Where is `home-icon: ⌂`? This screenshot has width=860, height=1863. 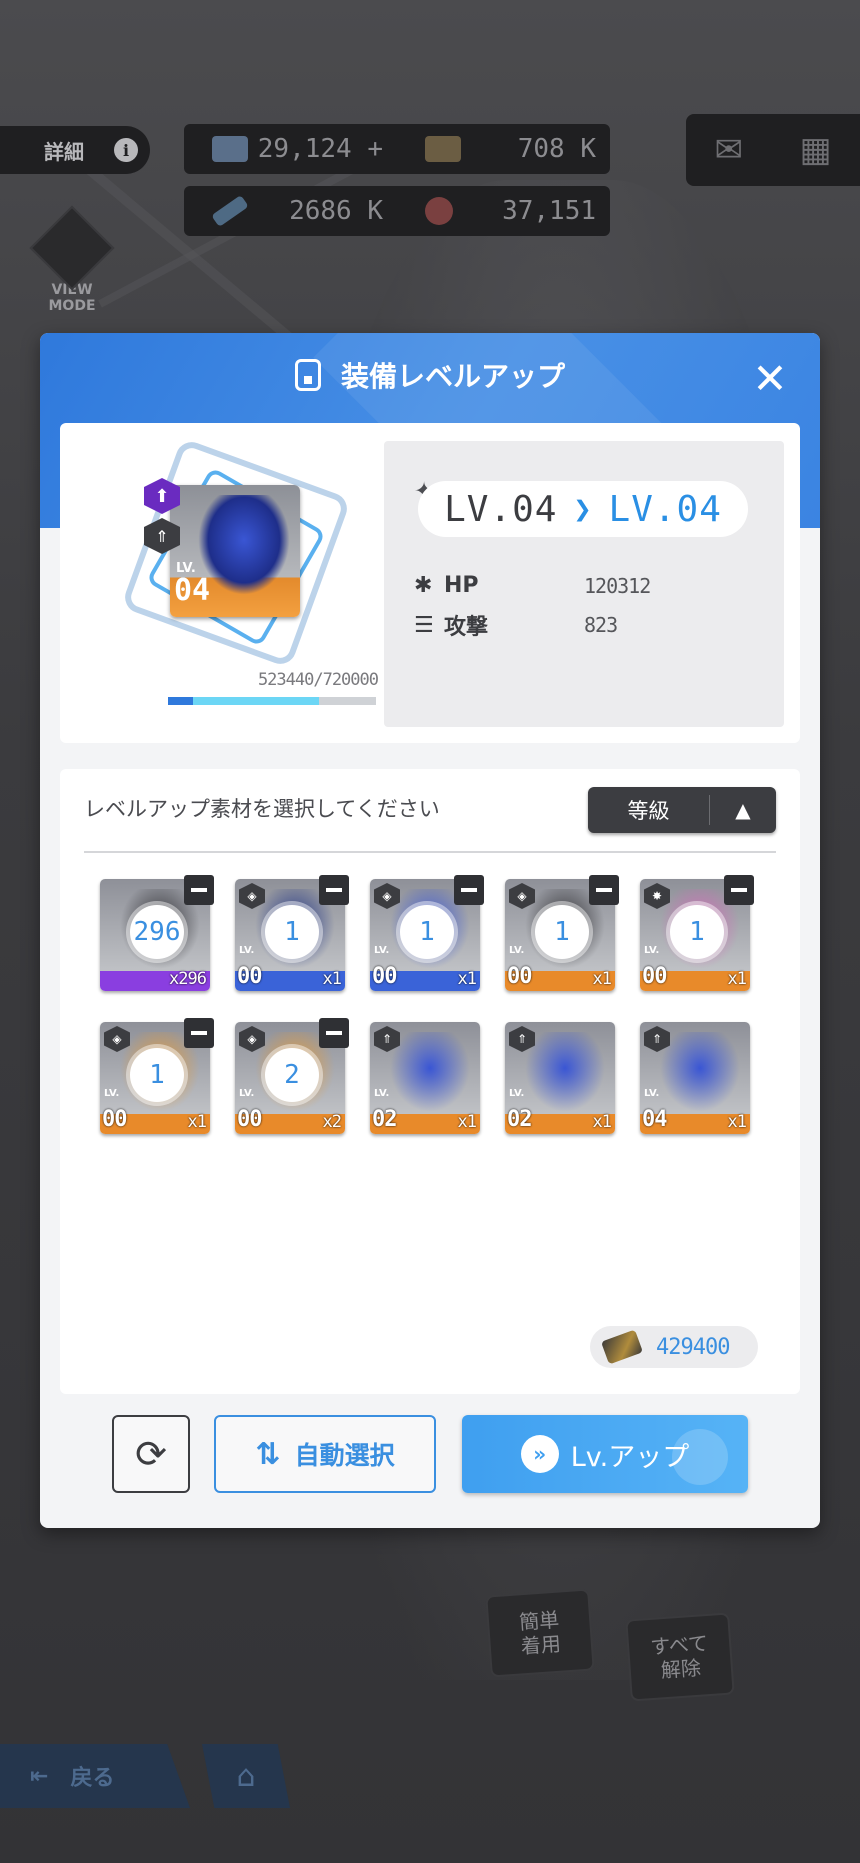
home-icon: ⌂ is located at coordinates (246, 1776).